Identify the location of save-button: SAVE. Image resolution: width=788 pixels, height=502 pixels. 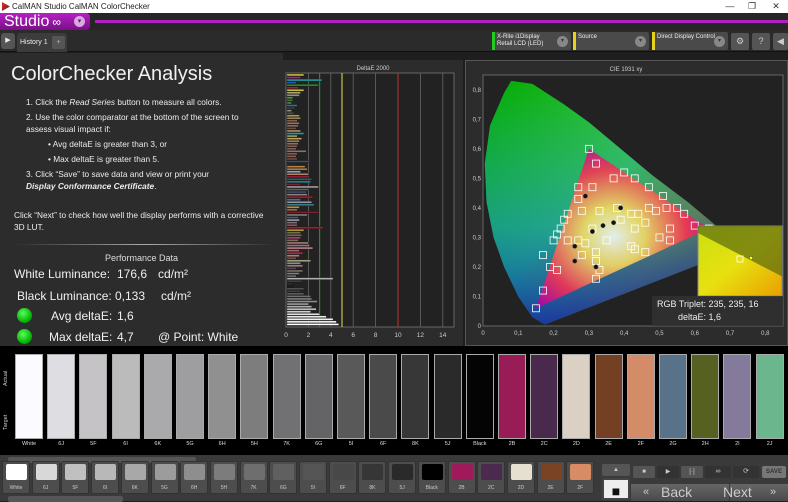
(774, 472).